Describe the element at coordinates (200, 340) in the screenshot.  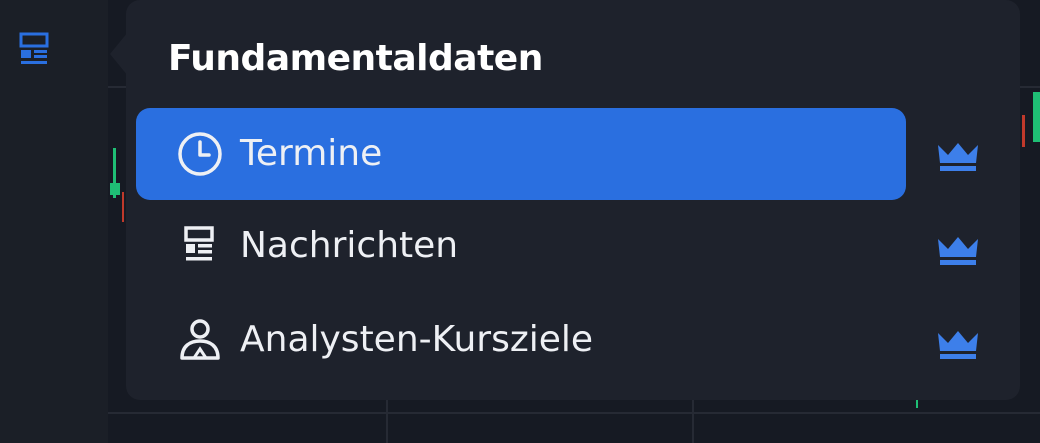
I see `analyst-icon` at that location.